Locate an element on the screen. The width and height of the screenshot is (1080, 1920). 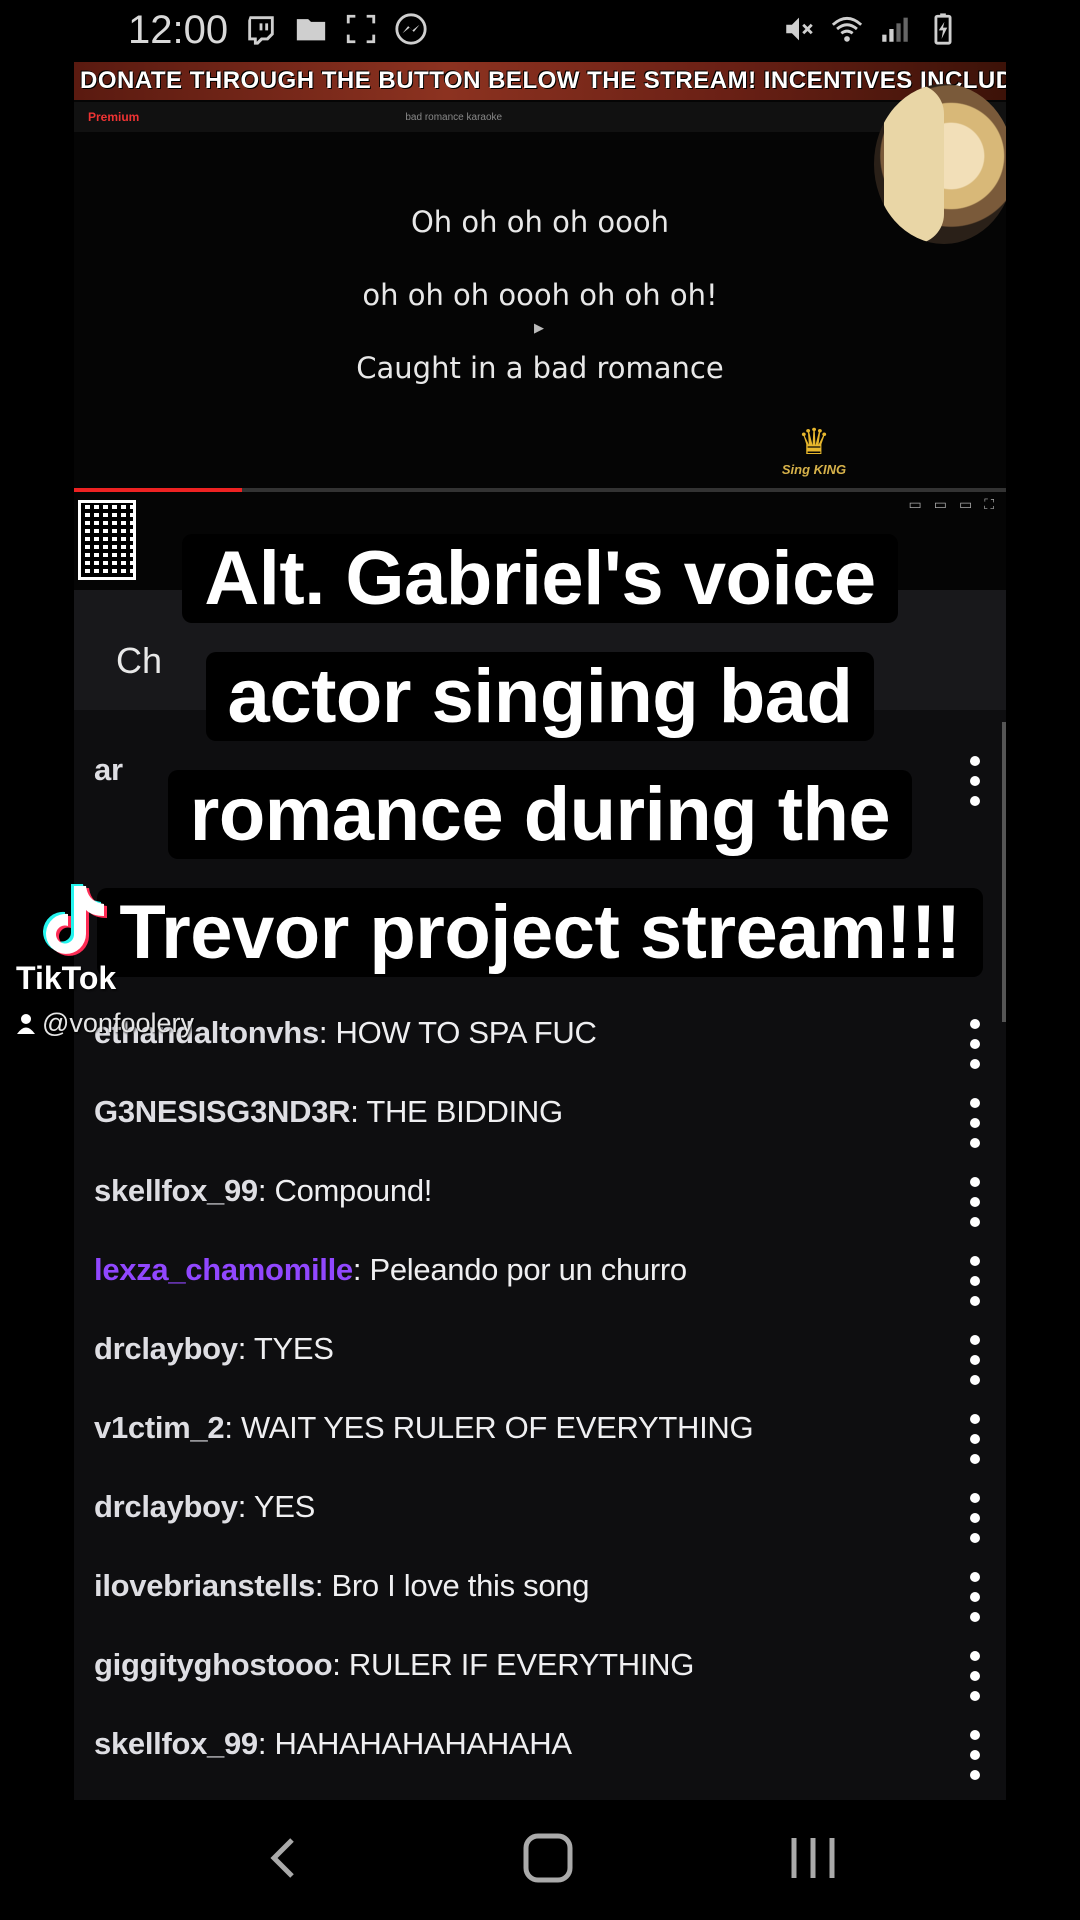
back-icon is located at coordinates (285, 1858).